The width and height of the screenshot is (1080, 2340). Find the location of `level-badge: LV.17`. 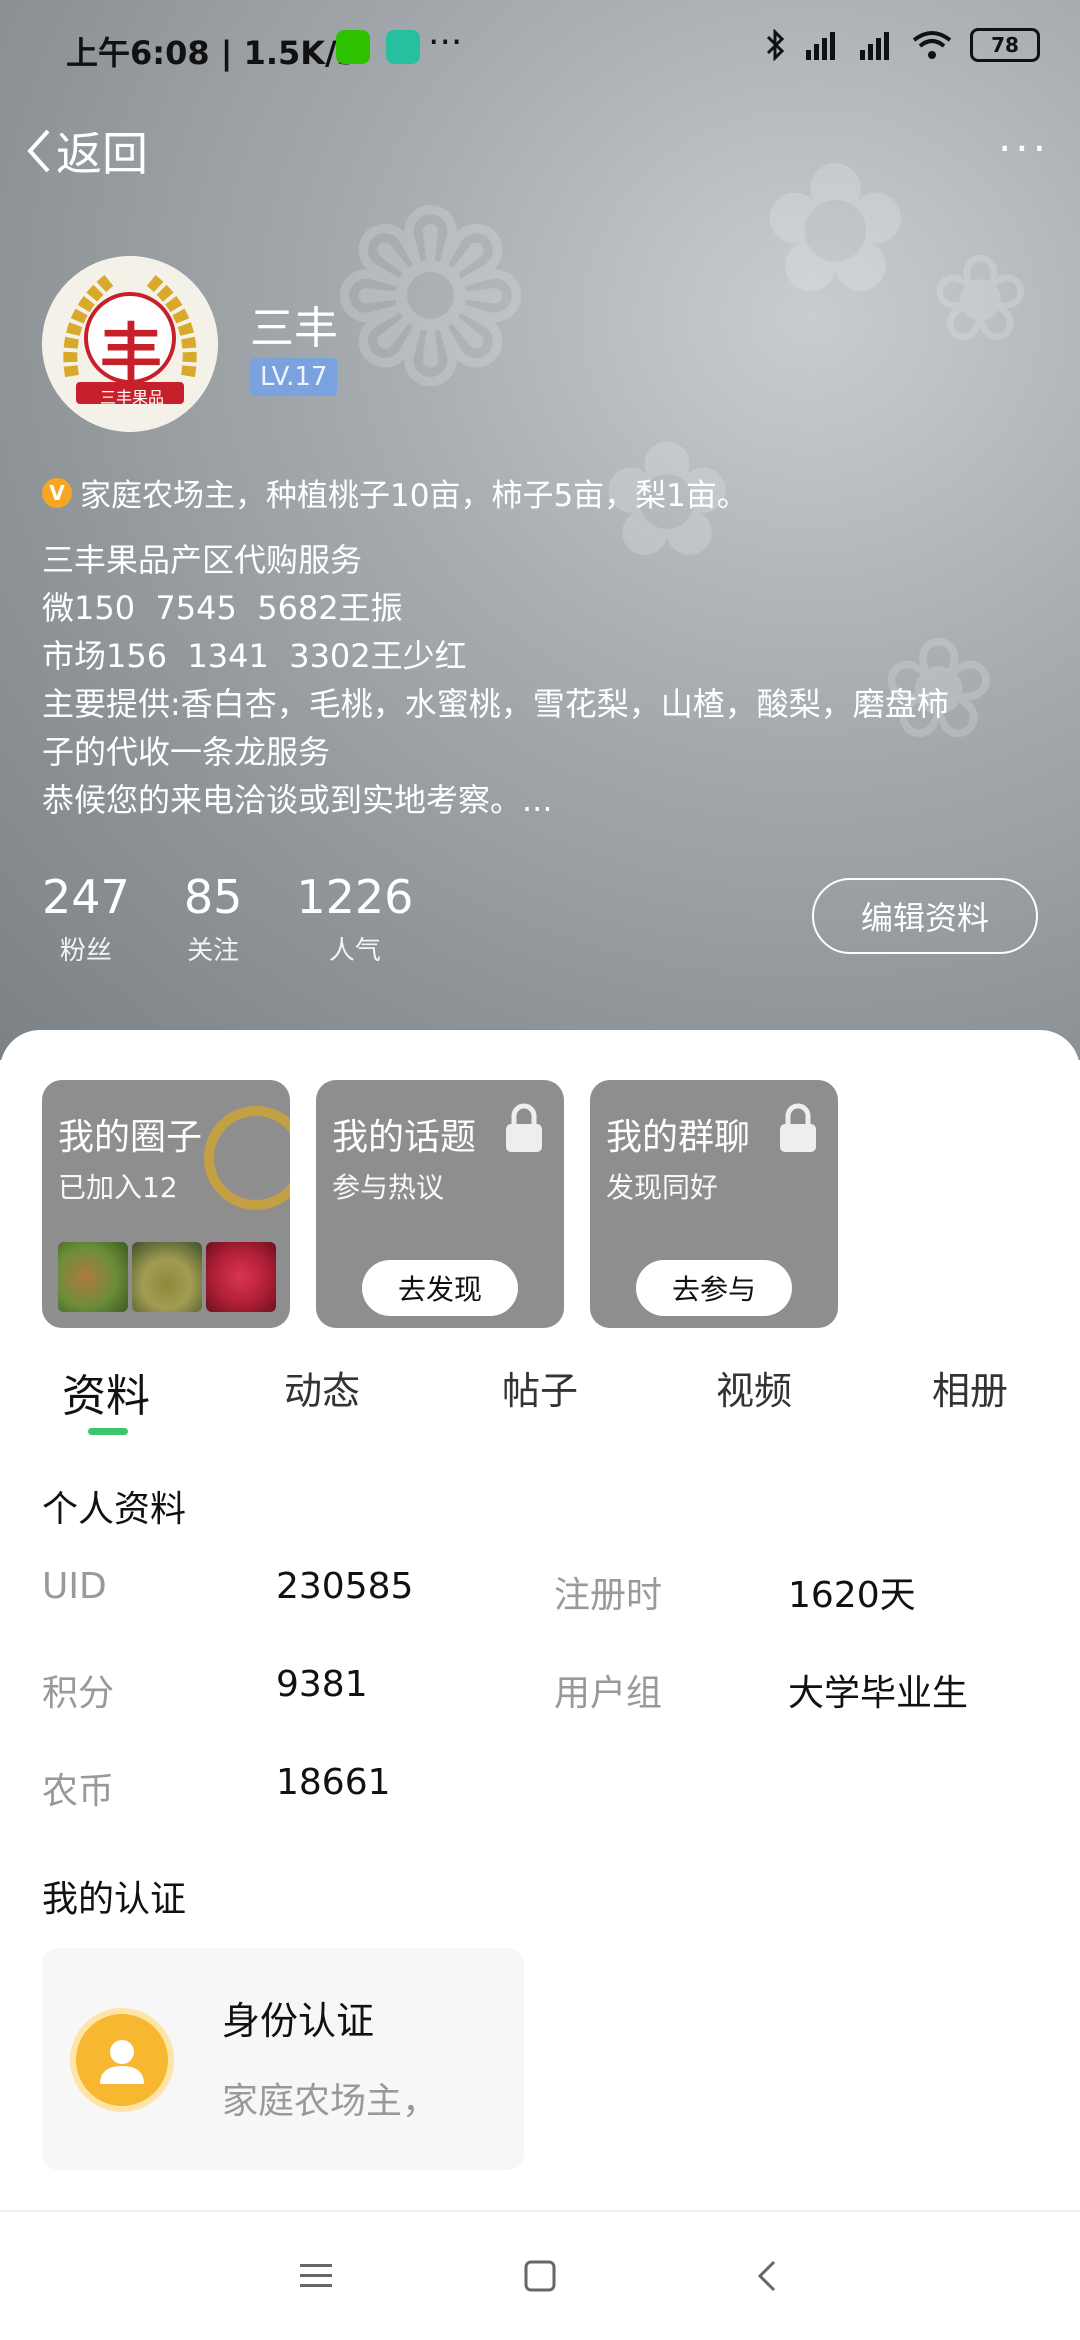

level-badge: LV.17 is located at coordinates (294, 377).